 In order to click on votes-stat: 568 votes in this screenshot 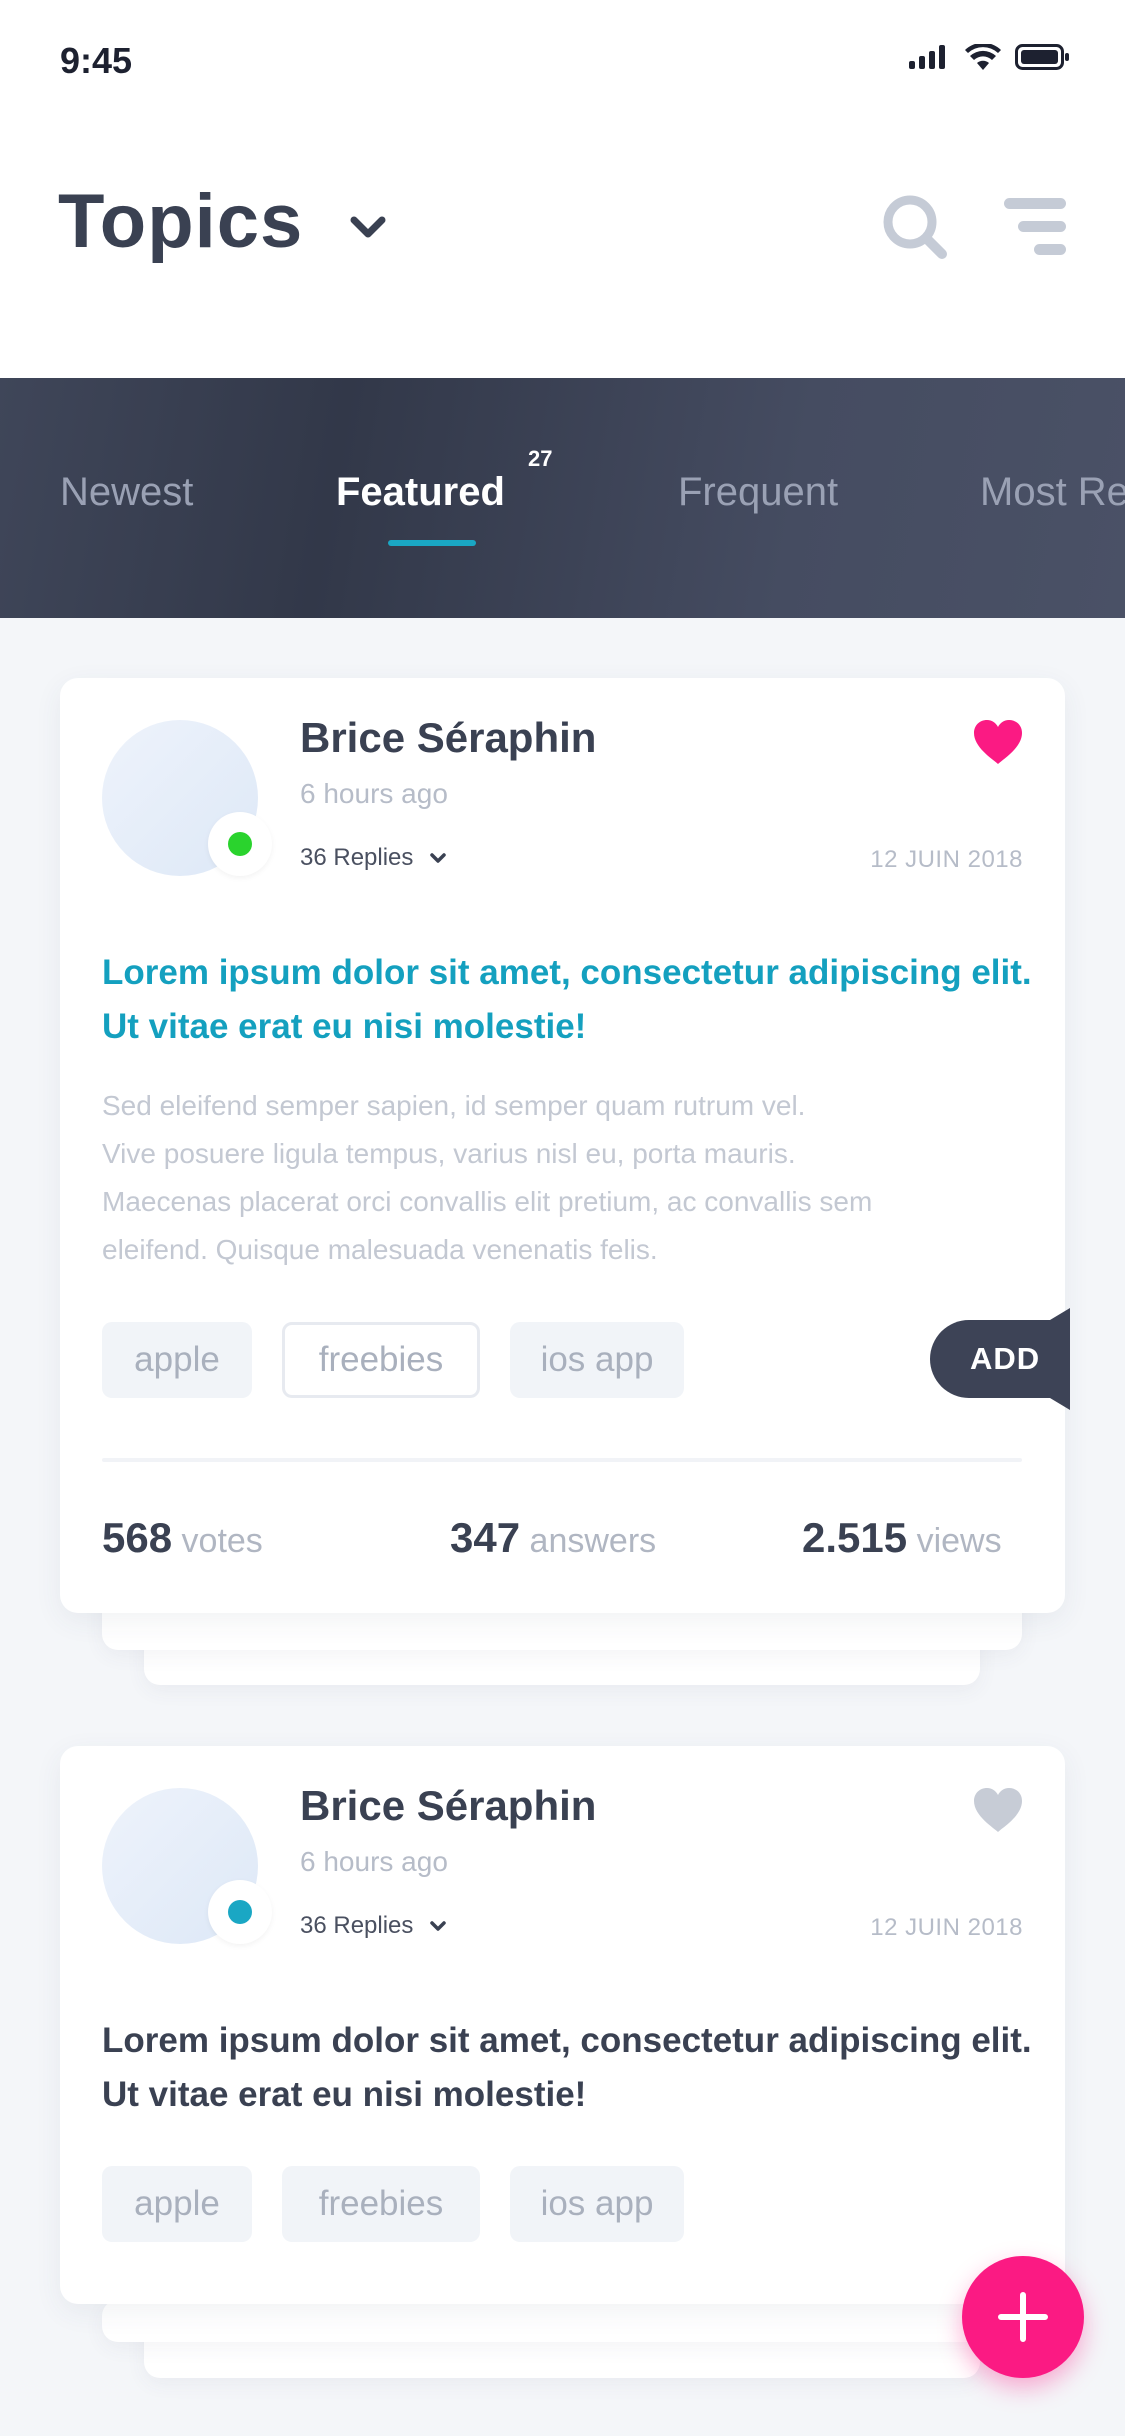, I will do `click(182, 1538)`.